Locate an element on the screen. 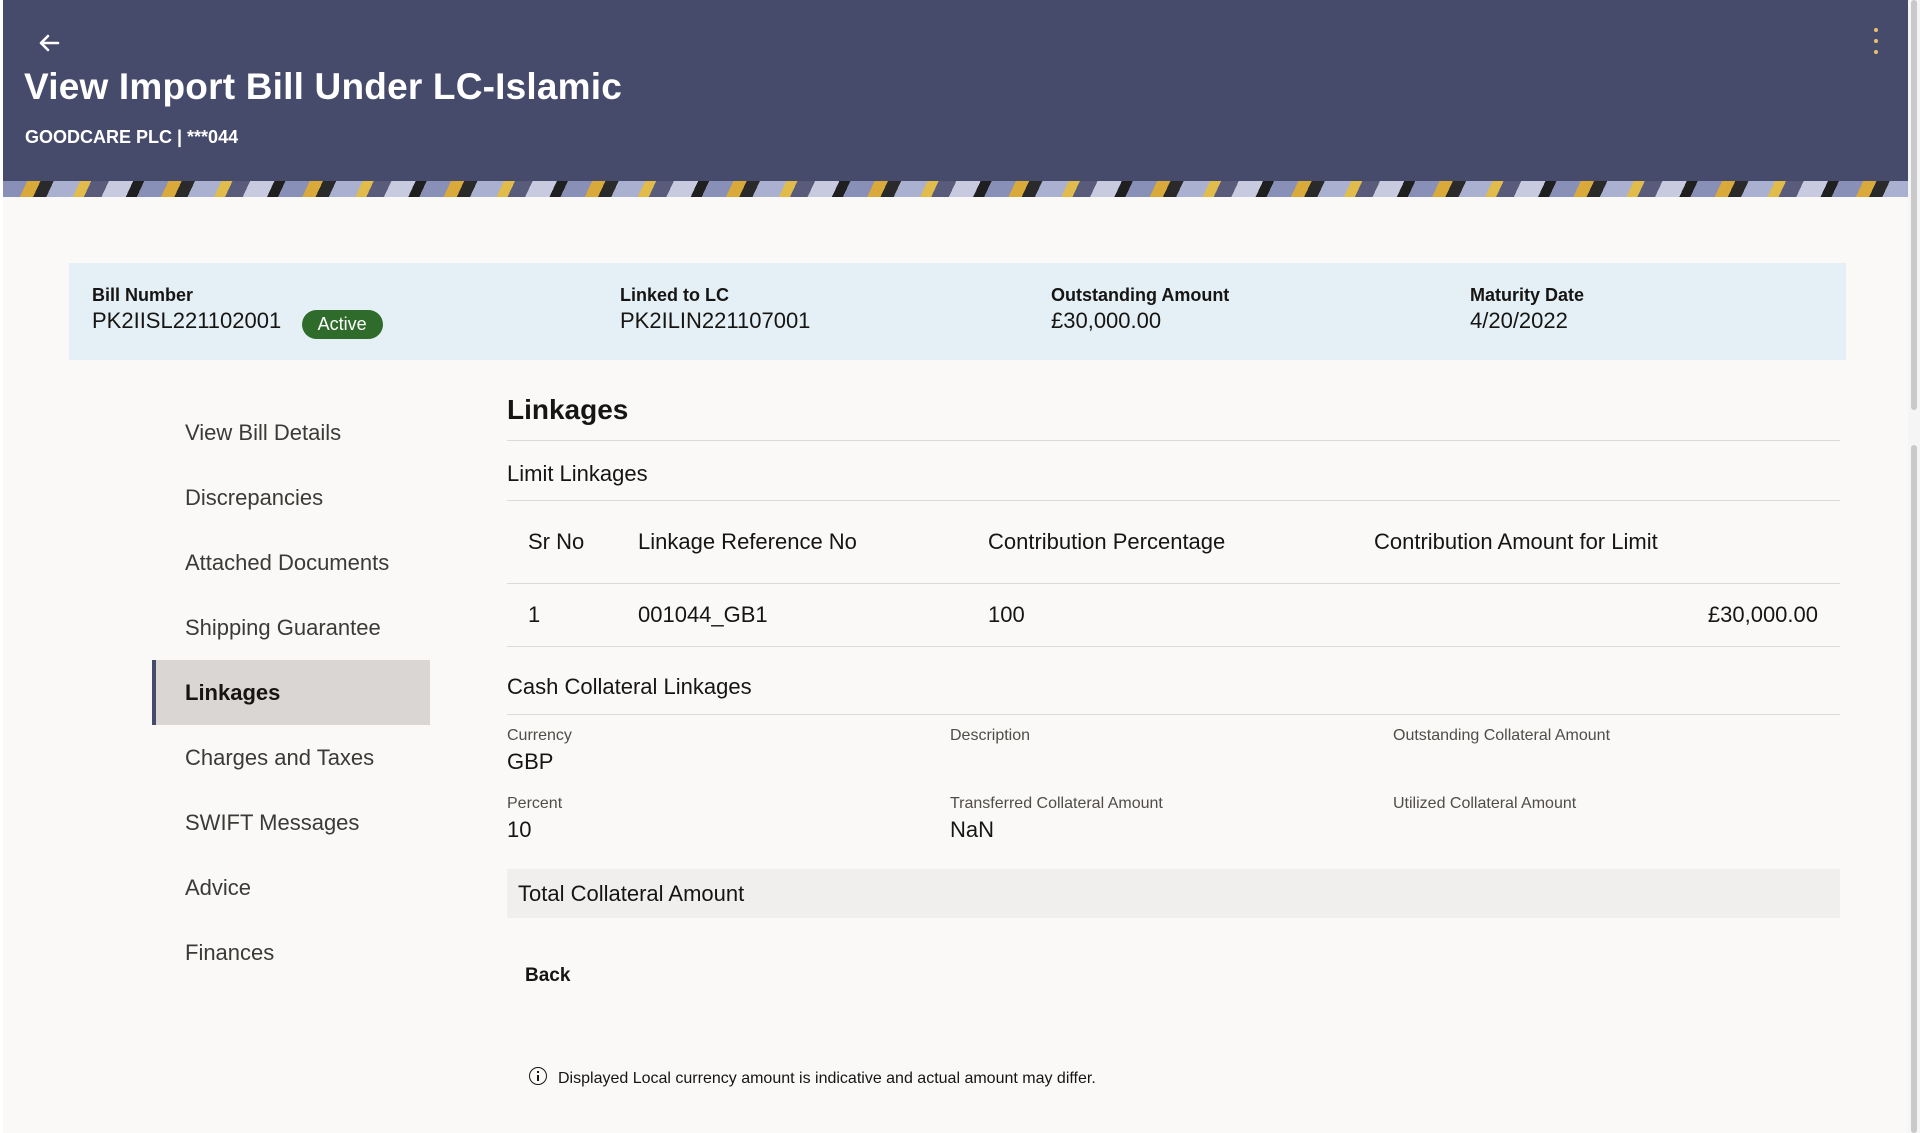 This screenshot has height=1133, width=1920. col-header-contribution-pct: Contribution Percentage is located at coordinates (1181, 542).